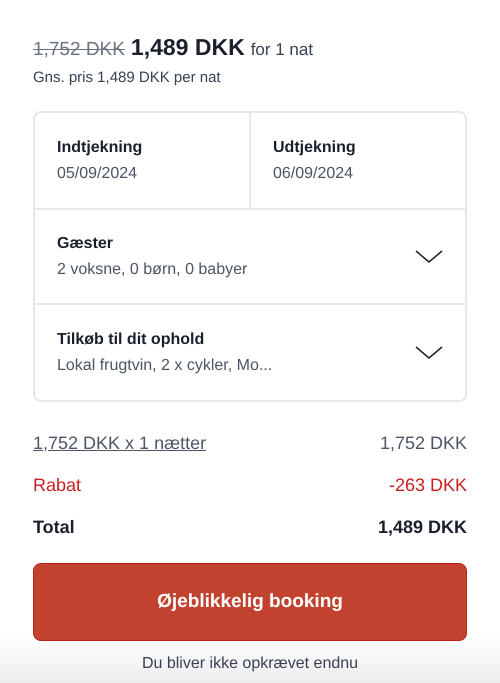  I want to click on discount-label: Rabat, so click(57, 485).